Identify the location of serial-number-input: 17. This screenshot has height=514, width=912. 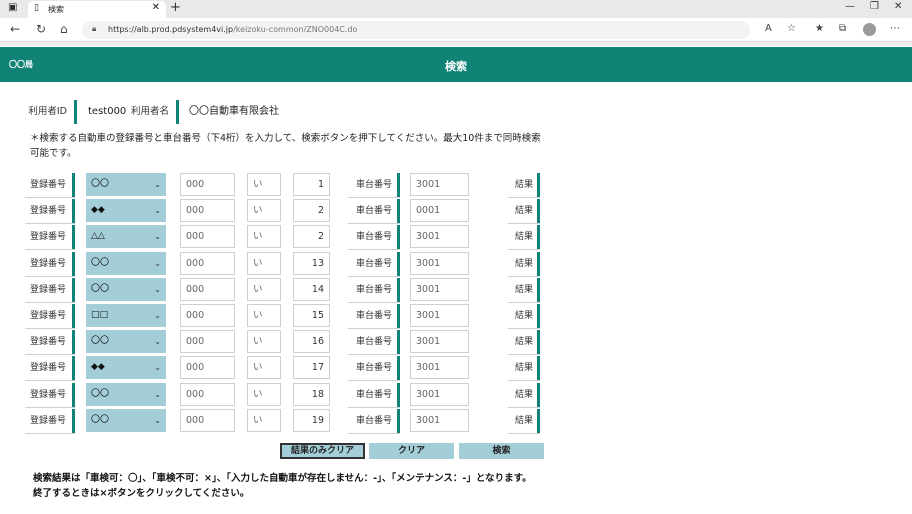
(311, 367).